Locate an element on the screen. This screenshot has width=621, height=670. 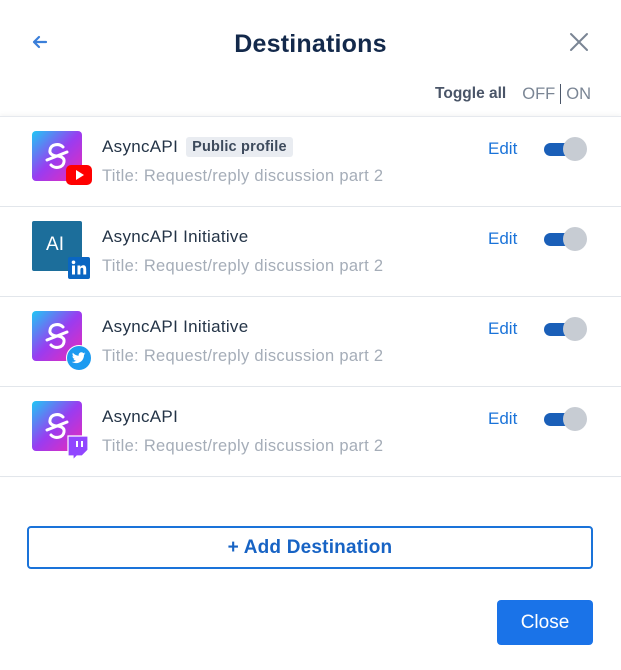
destination-name-line: AsyncAPI Public profile is located at coordinates (197, 147).